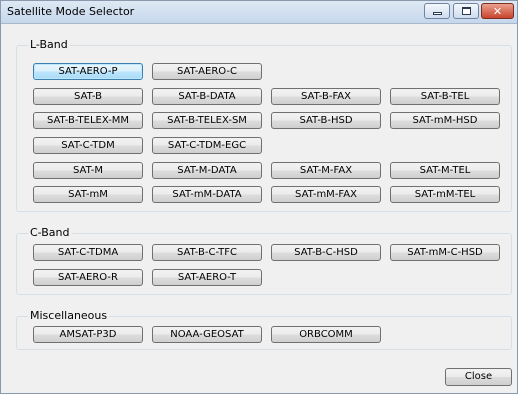 This screenshot has width=518, height=394. Describe the element at coordinates (326, 252) in the screenshot. I see `mode-button-sat-b-c-hsd: SAT-B-C-HSD` at that location.